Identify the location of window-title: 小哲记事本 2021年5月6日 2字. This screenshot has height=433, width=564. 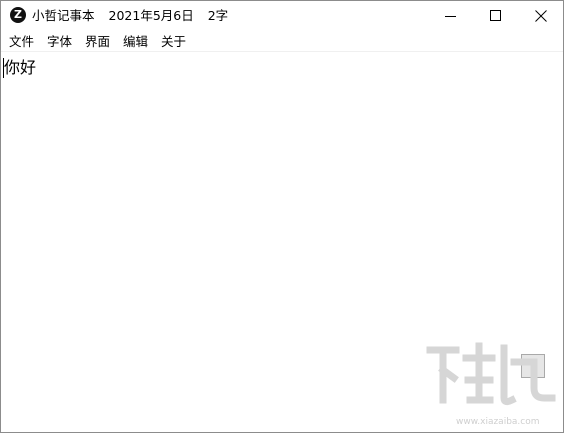
(137, 16).